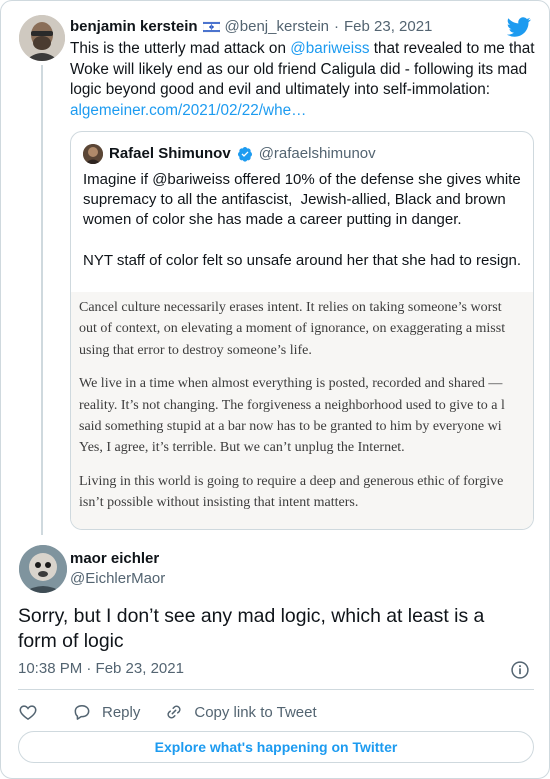  I want to click on quoted-tweet-header: Rafael Shimunov @rafaelshimunov, so click(229, 154).